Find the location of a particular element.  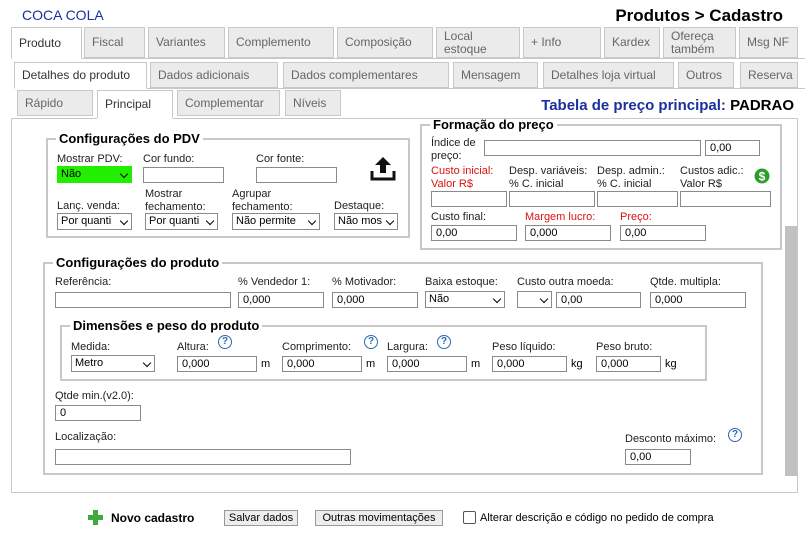

tab-label: Msg NF is located at coordinates (768, 42).